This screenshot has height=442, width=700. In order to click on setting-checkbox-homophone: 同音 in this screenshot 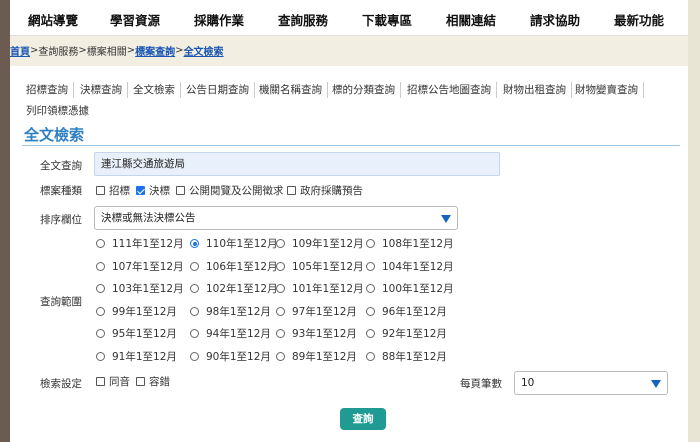, I will do `click(113, 381)`.